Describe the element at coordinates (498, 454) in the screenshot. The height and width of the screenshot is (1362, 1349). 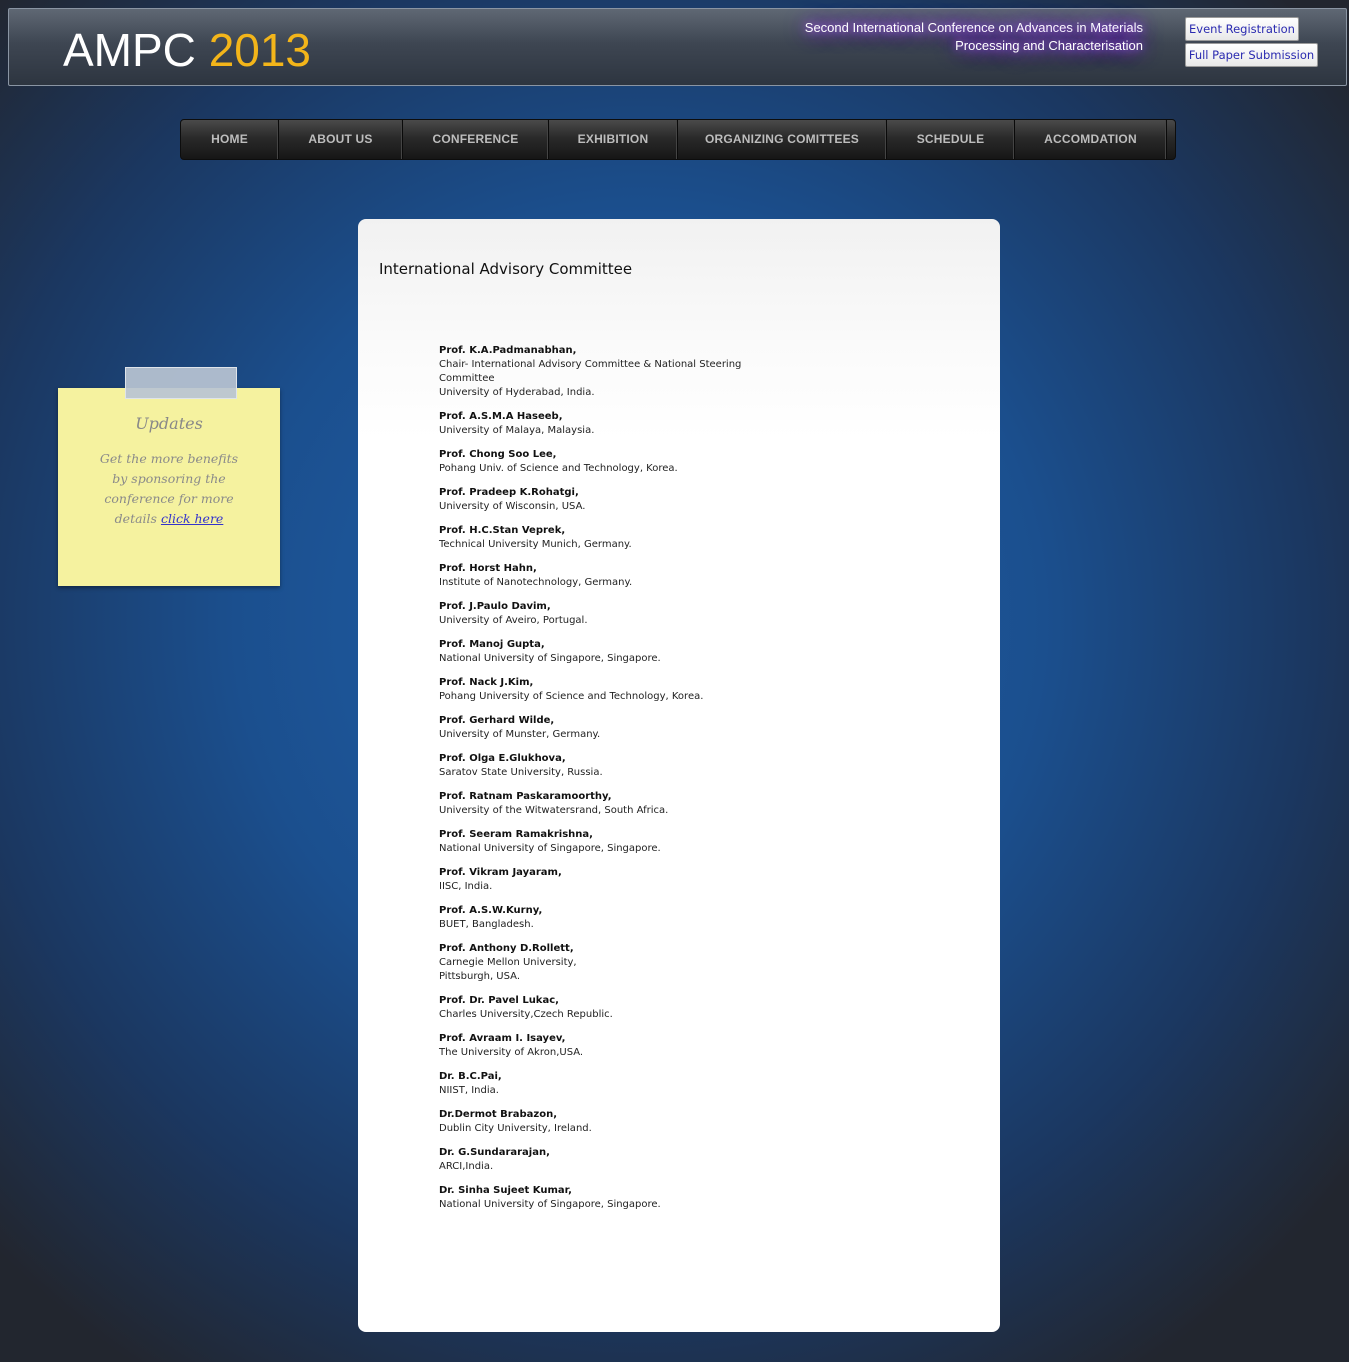
I see `member-name: Prof. Chong Soo Lee,` at that location.